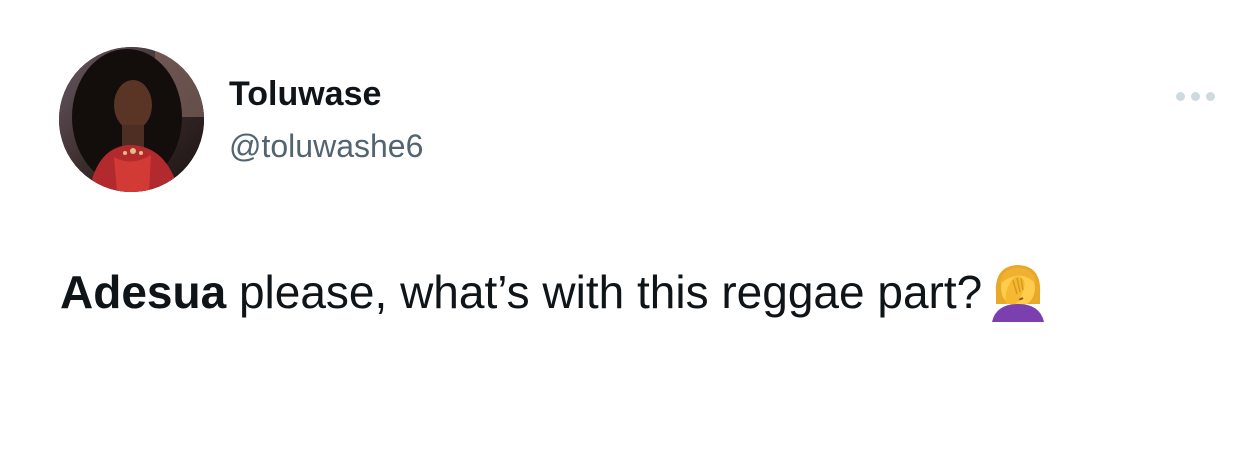  What do you see at coordinates (143, 292) in the screenshot?
I see `tweet-bold-word: Adesua` at bounding box center [143, 292].